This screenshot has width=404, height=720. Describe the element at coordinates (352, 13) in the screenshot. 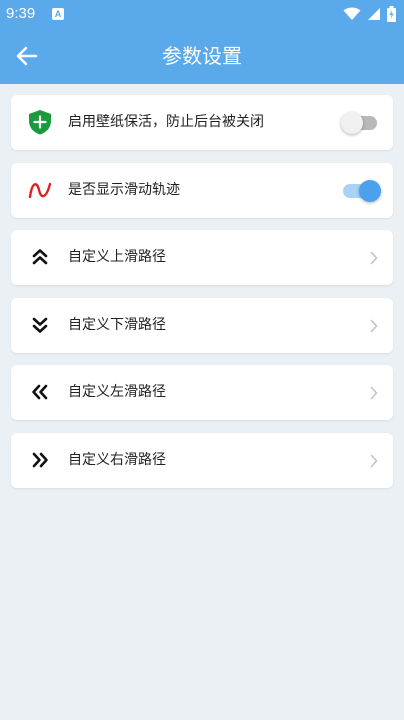

I see `wifi-icon` at that location.